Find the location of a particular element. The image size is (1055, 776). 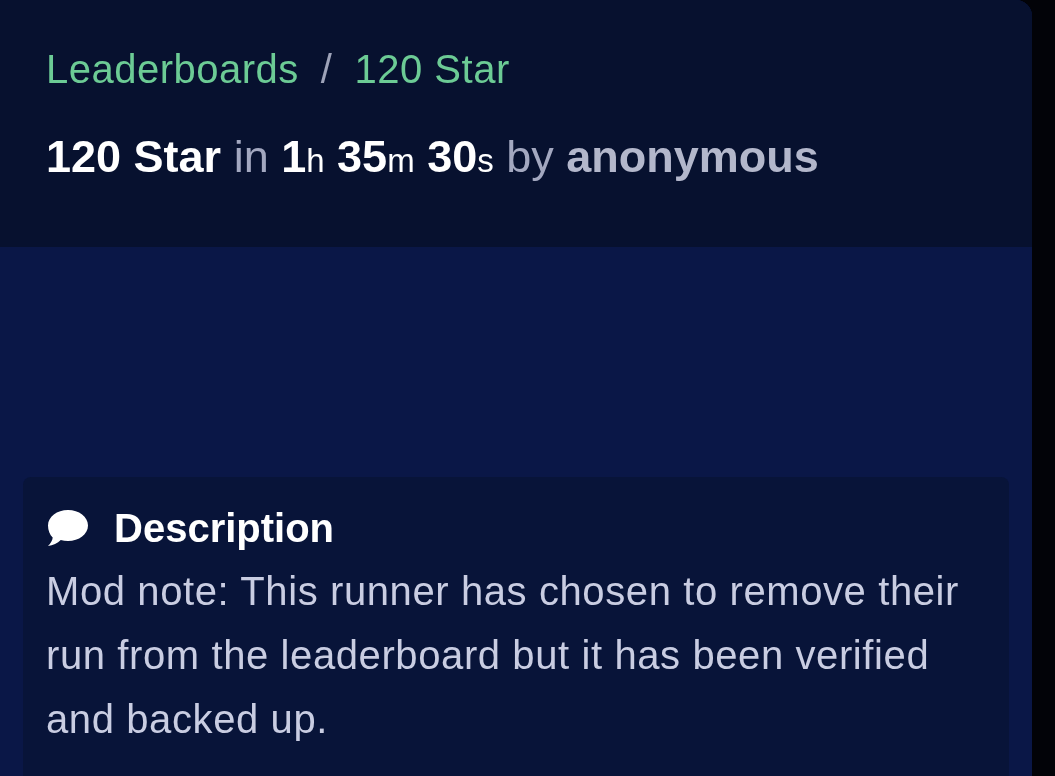

run-title: 120 Star in 1h 35m 30s by anonymous is located at coordinates (433, 157).